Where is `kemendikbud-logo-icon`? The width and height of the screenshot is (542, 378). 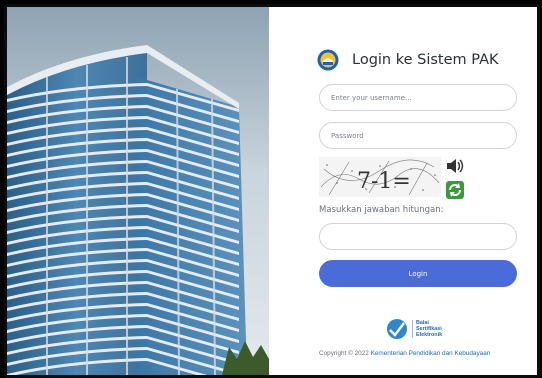 kemendikbud-logo-icon is located at coordinates (328, 60).